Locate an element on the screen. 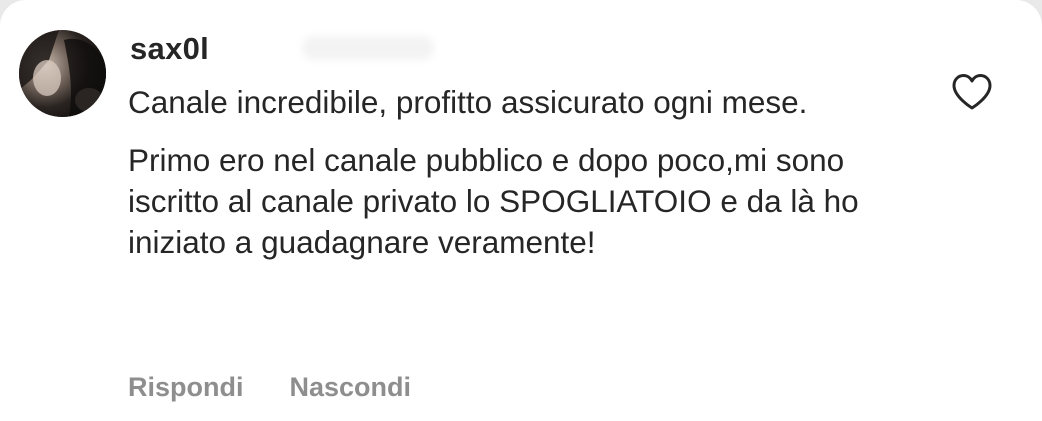  comment-actions: Rispondi Nascondi is located at coordinates (269, 387).